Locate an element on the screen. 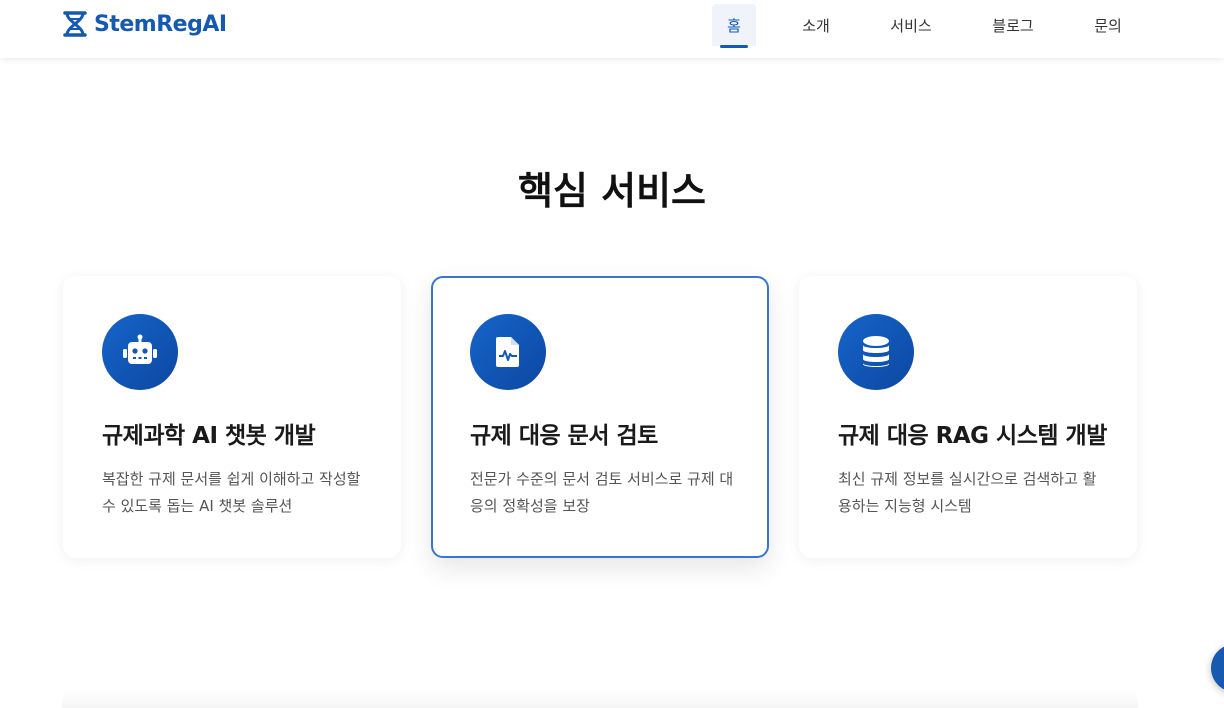 This screenshot has width=1224, height=708. nav-home-label: 홈 is located at coordinates (734, 25).